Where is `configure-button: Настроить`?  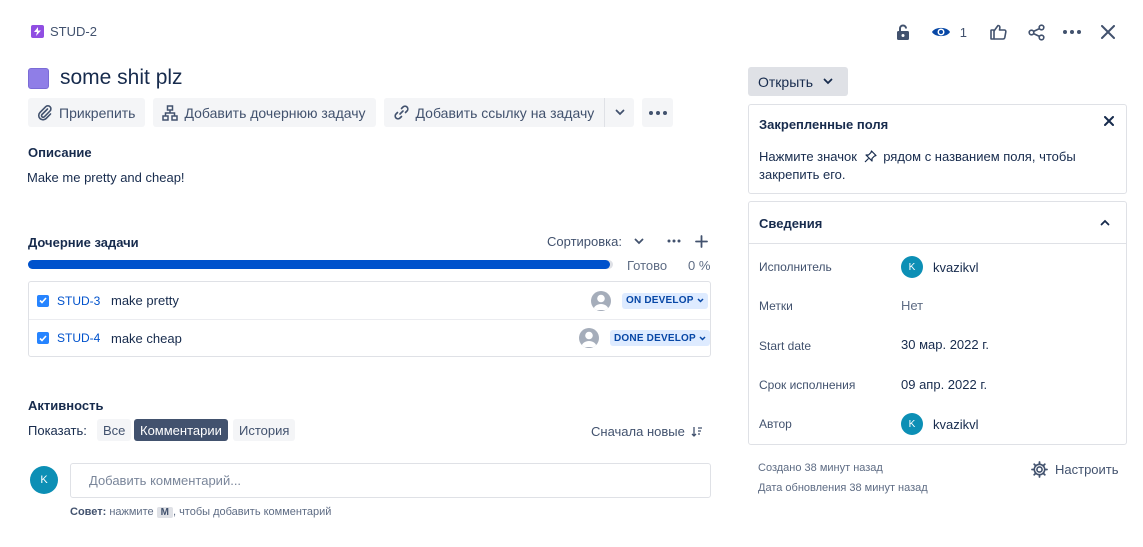 configure-button: Настроить is located at coordinates (1075, 469).